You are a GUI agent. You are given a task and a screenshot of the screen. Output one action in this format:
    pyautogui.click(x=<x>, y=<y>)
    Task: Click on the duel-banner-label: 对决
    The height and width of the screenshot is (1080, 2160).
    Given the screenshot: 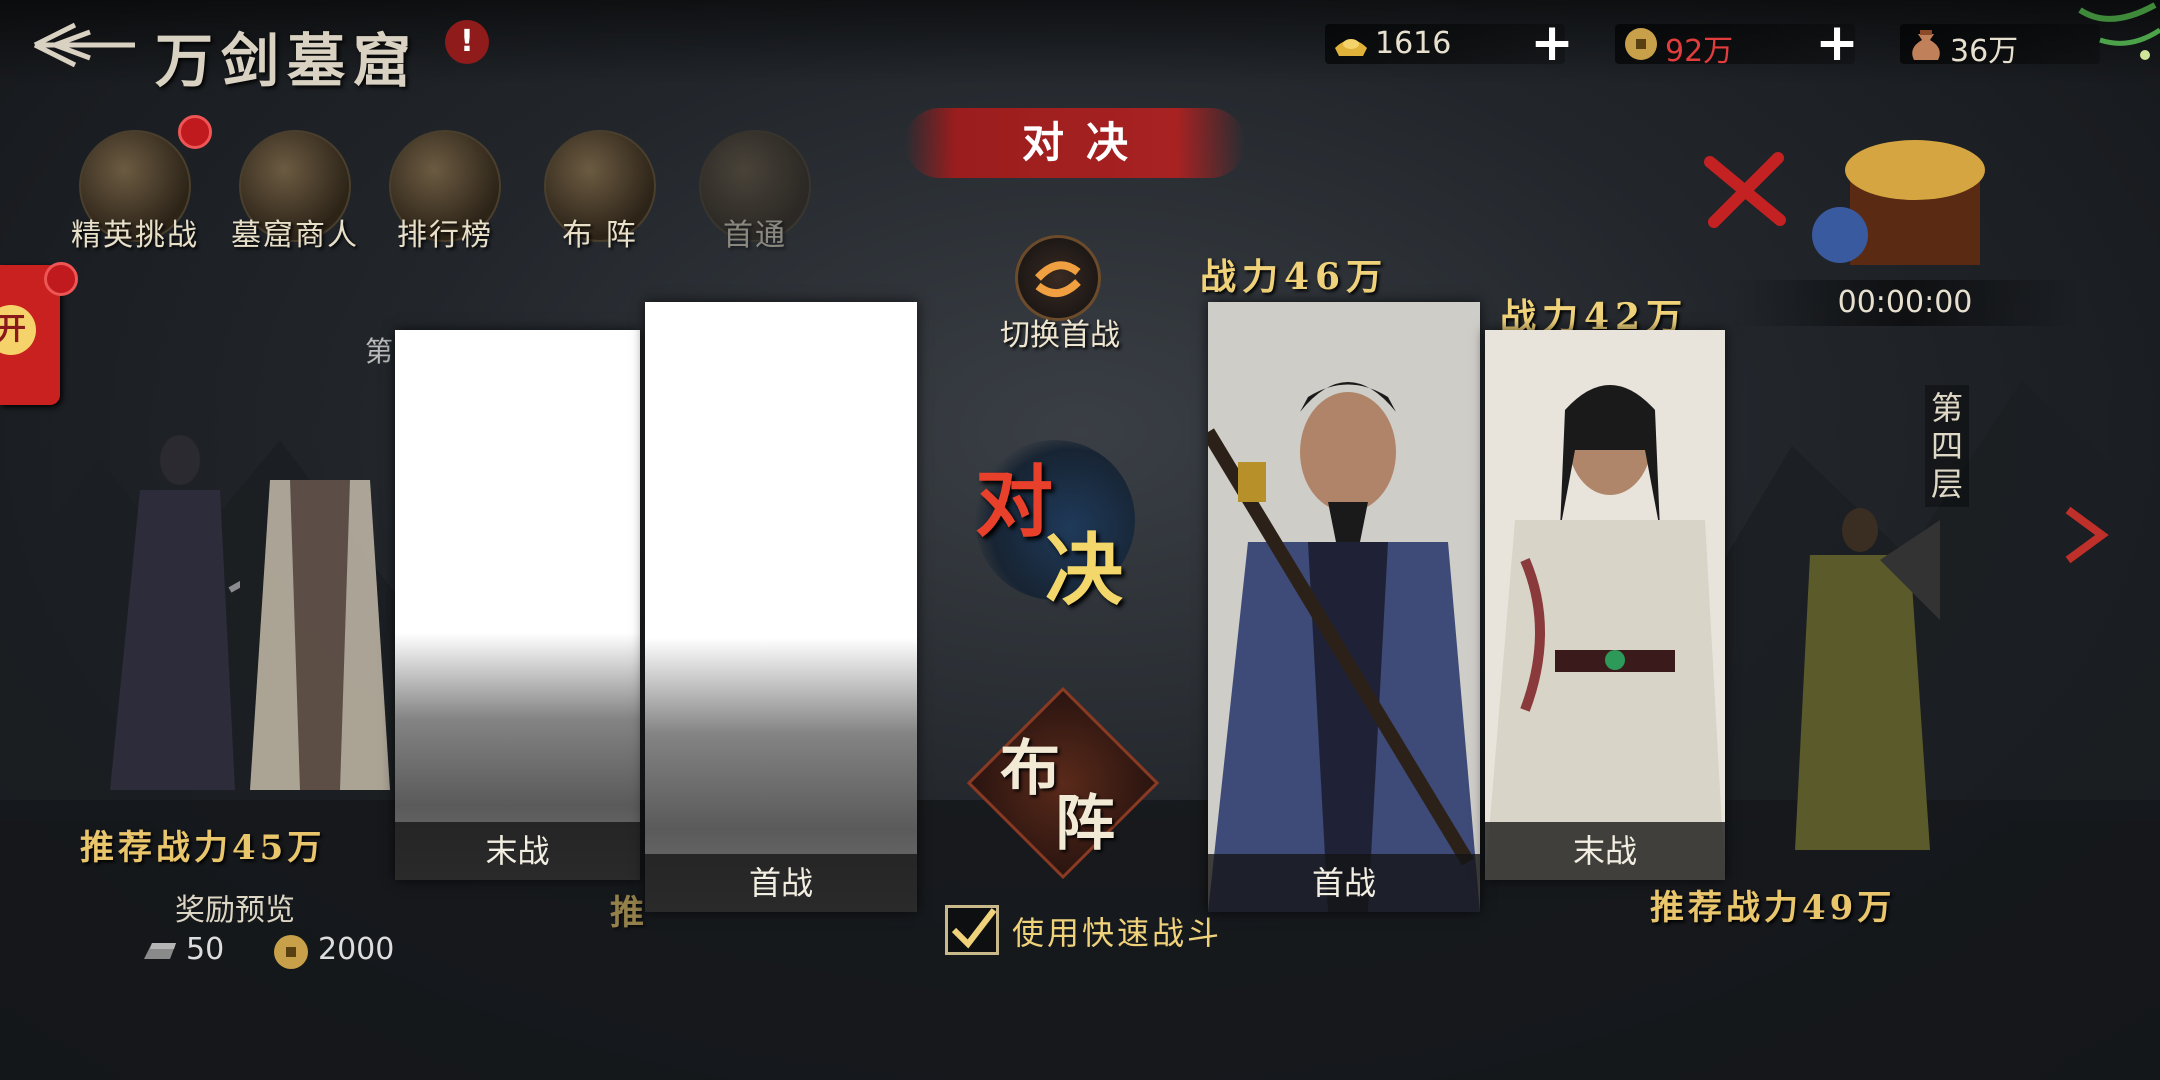 What is the action you would take?
    pyautogui.click(x=1085, y=142)
    